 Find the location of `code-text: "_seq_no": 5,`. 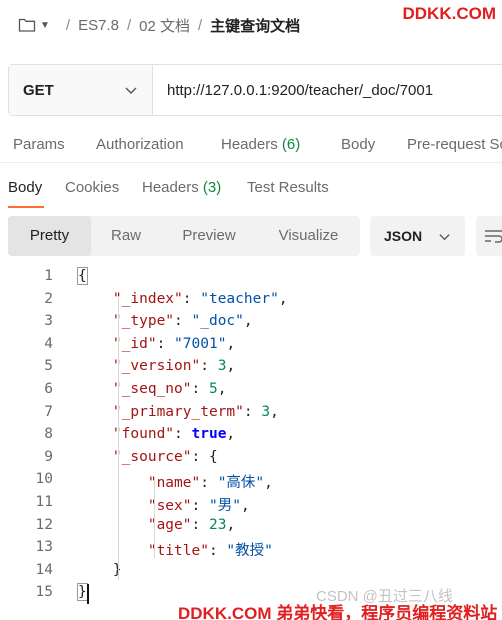

code-text: "_seq_no": 5, is located at coordinates (152, 389).